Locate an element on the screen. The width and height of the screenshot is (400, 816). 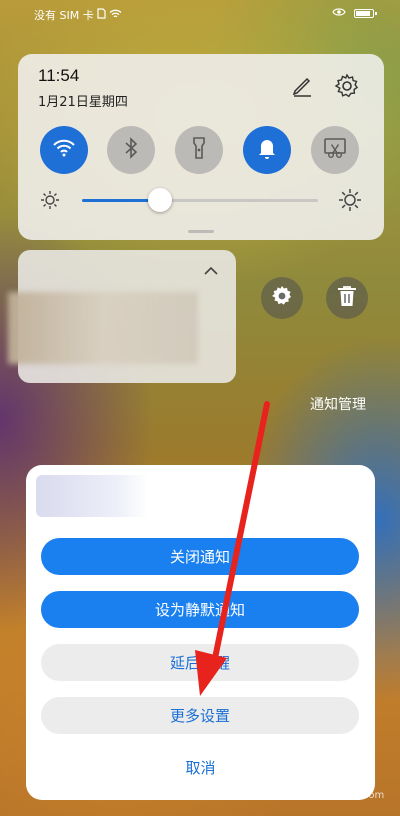
notification-delete-button is located at coordinates (347, 298).